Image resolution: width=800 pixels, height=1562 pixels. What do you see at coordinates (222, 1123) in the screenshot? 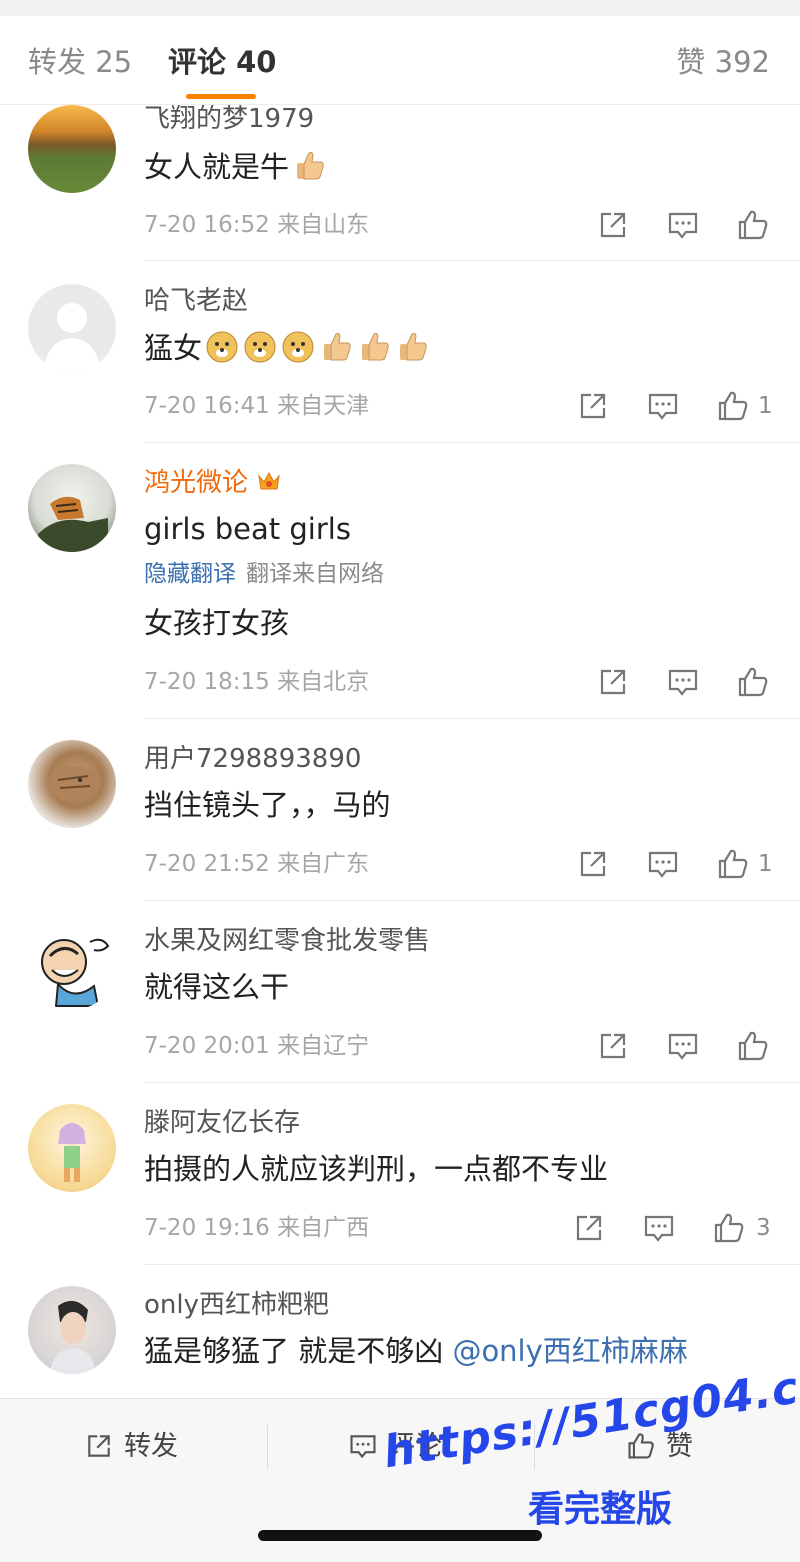
I see `username: 滕阿友亿长存` at bounding box center [222, 1123].